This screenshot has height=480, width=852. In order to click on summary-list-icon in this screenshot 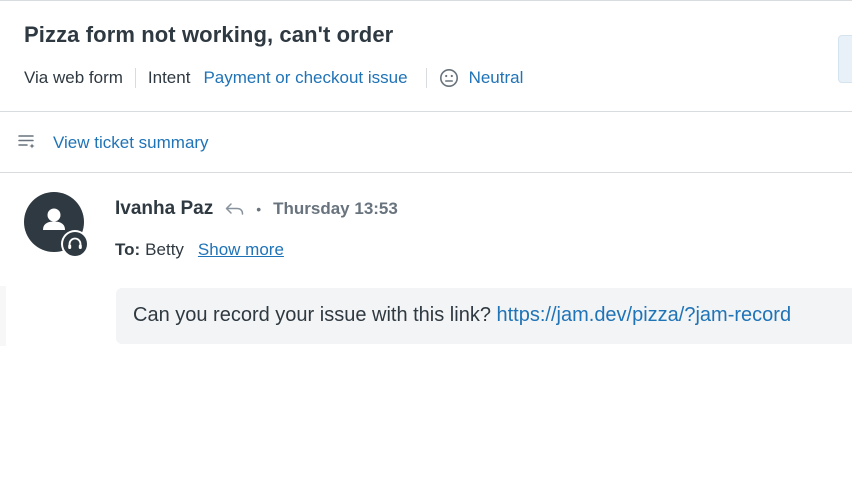, I will do `click(27, 142)`.